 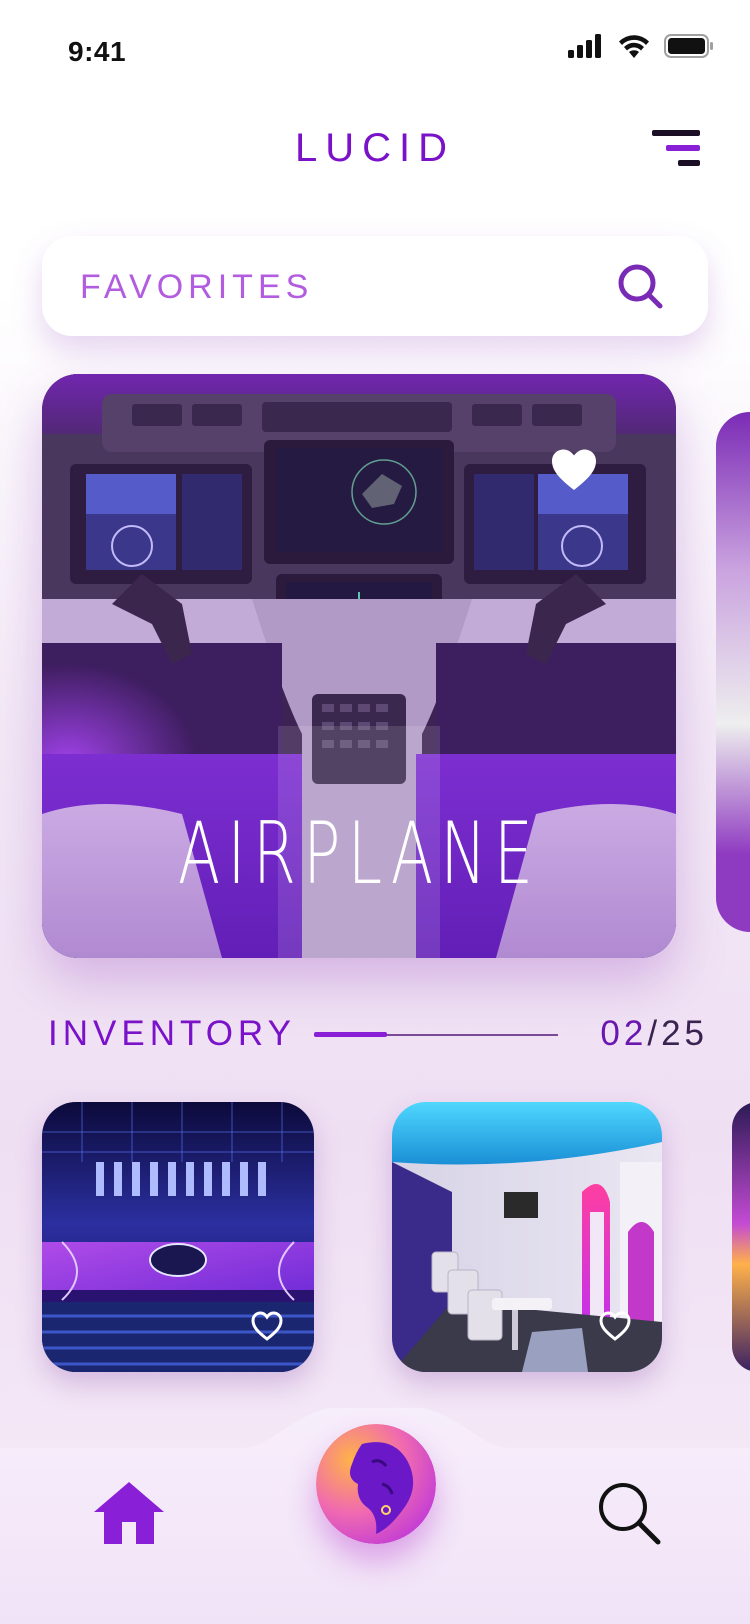 I want to click on inventory-card-lounge, so click(x=527, y=1237).